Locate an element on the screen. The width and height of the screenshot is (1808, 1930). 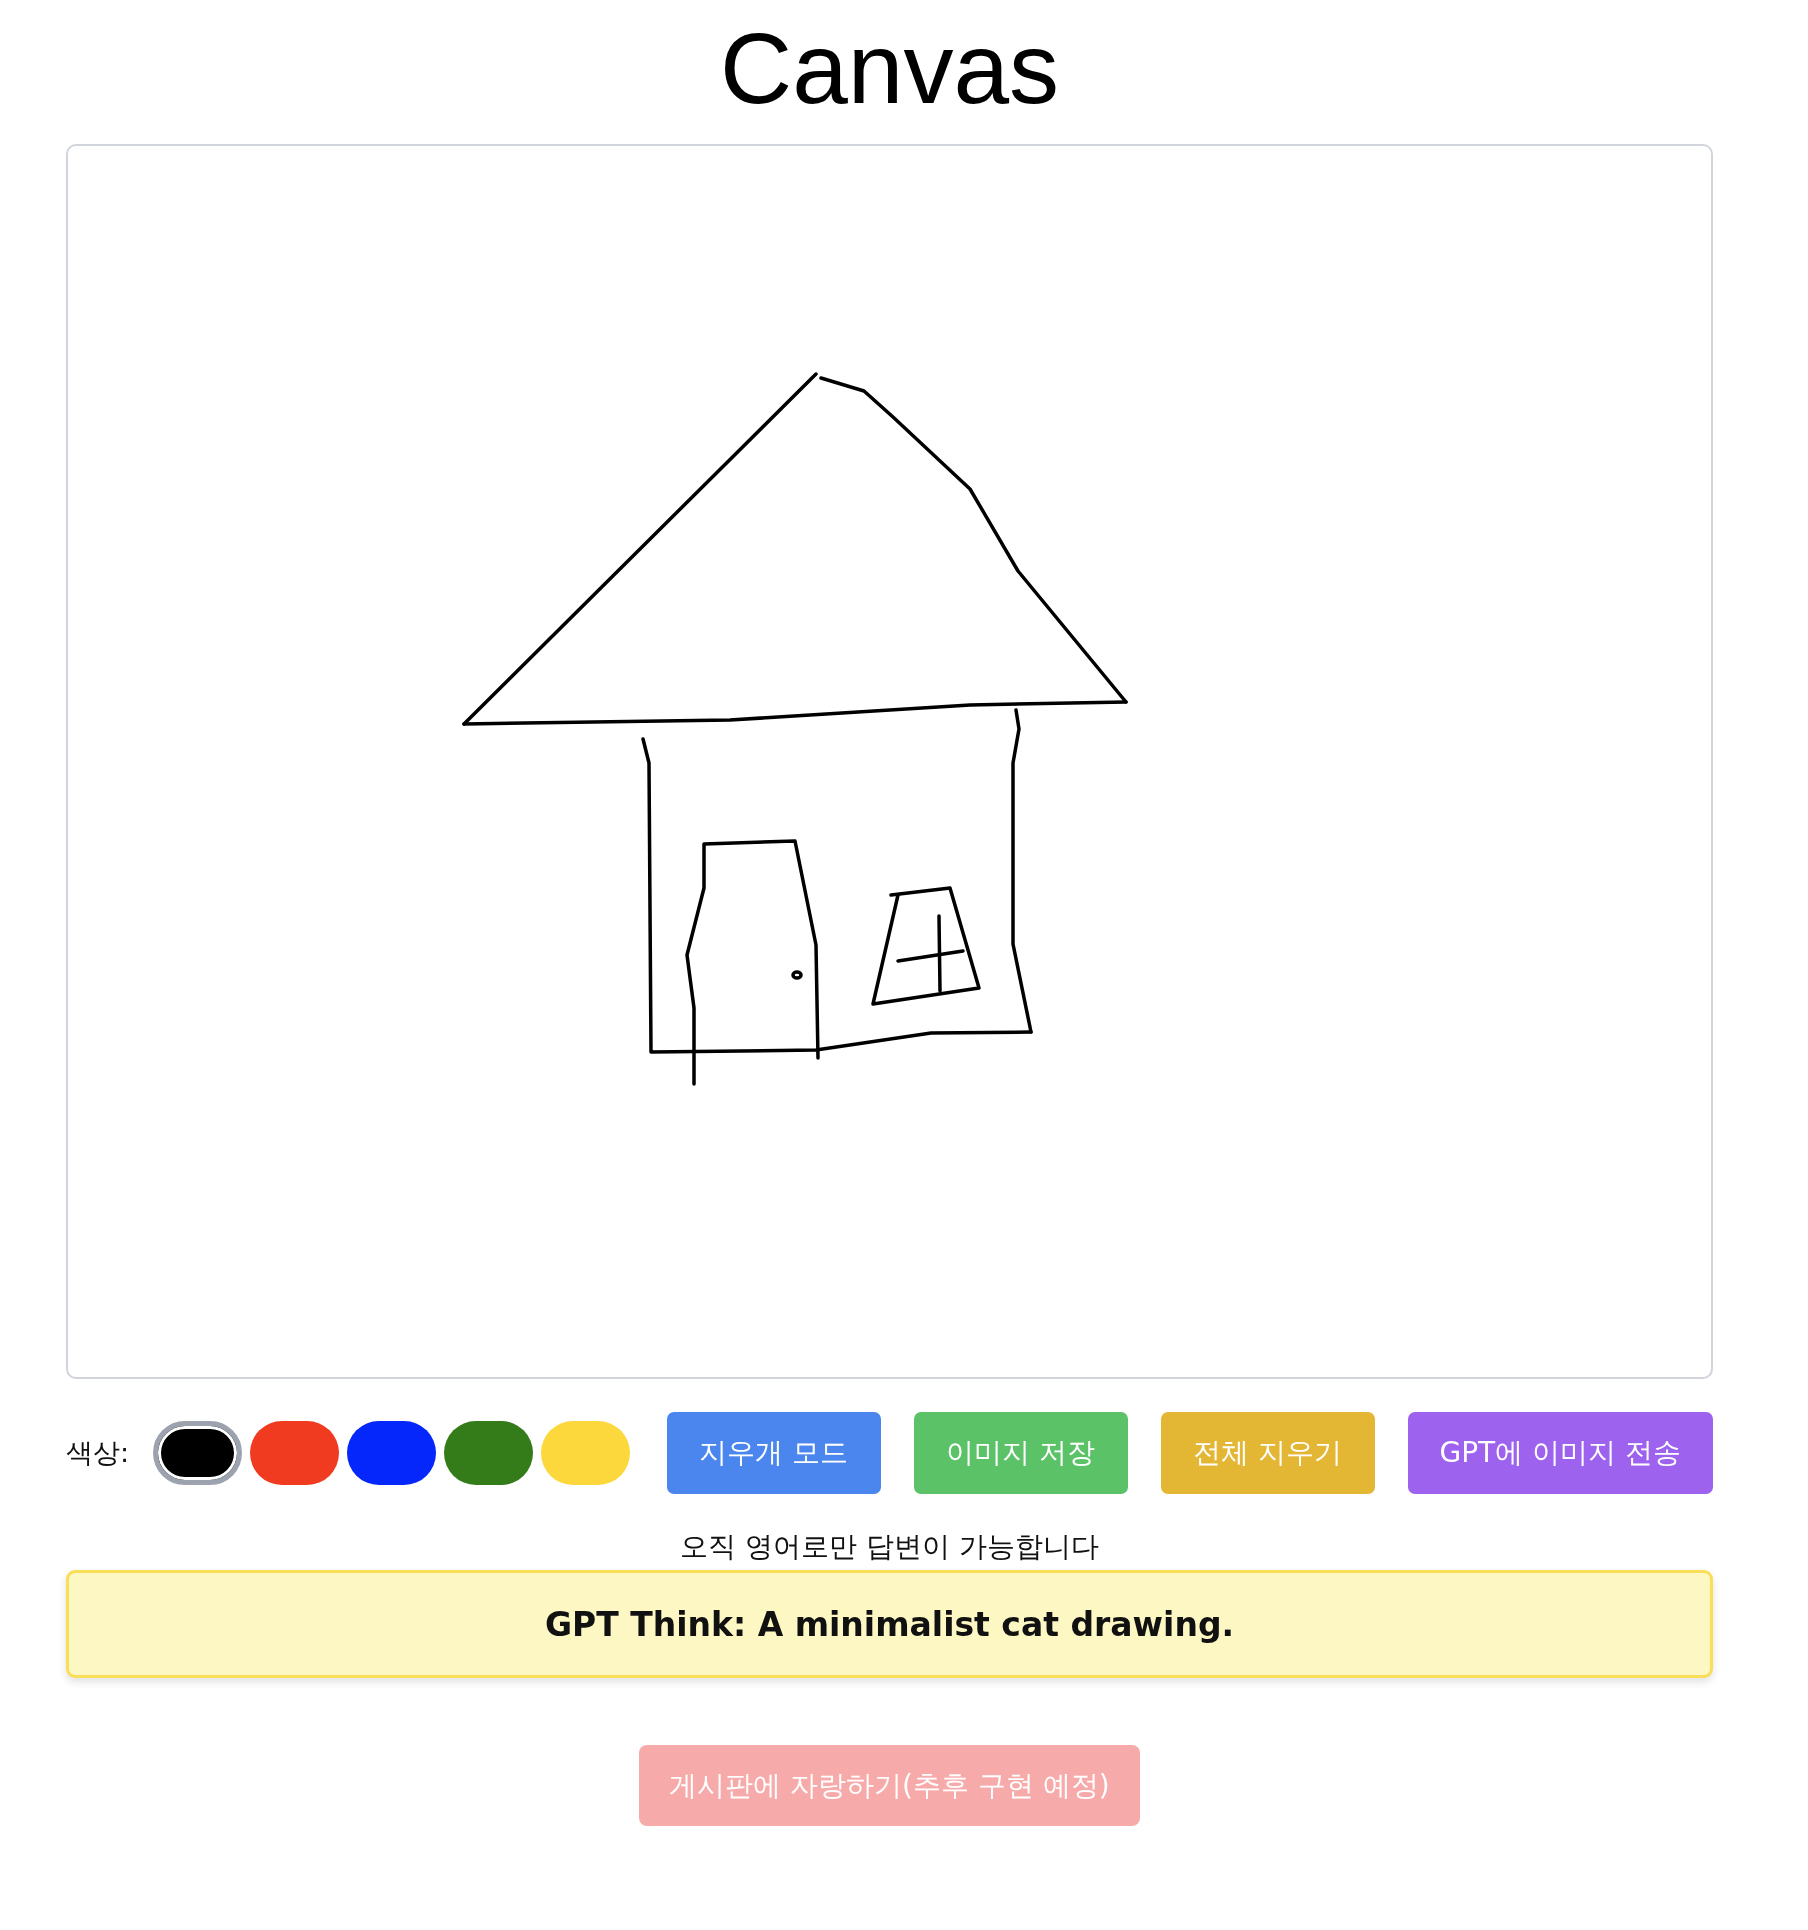
page-title: Canvas is located at coordinates (889, 68).